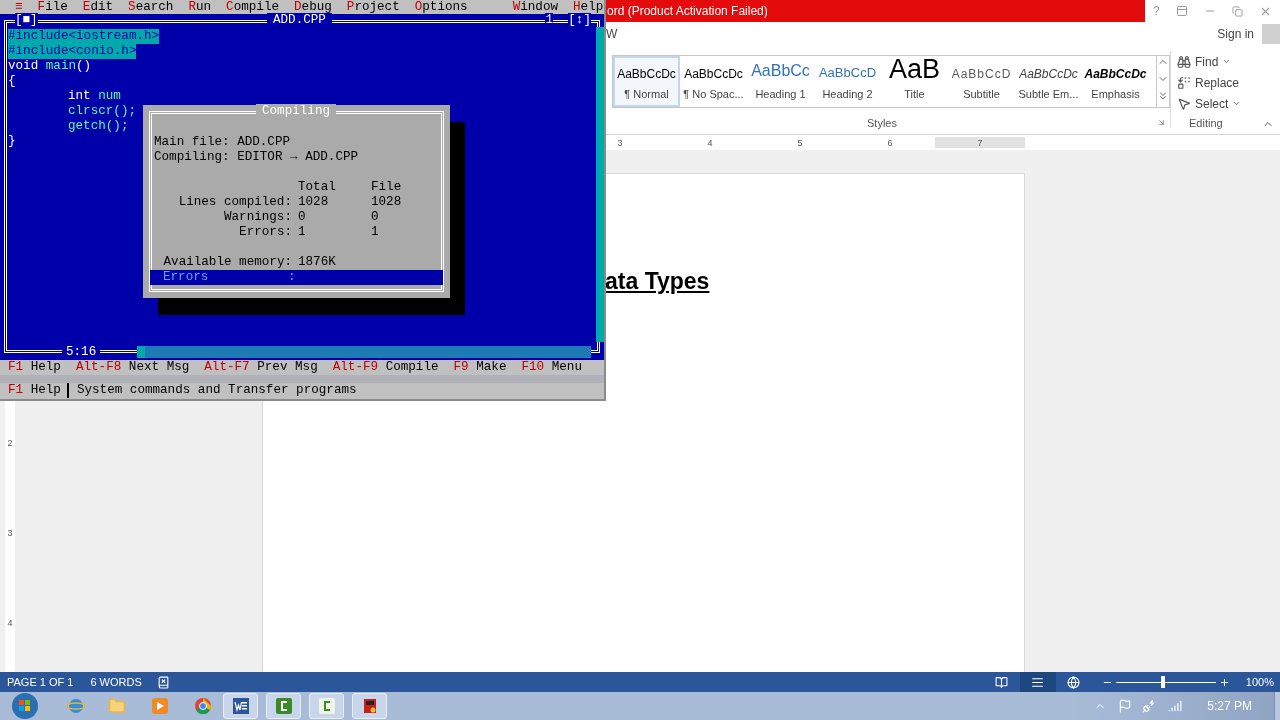  I want to click on menu-item: File, so click(52, 7).